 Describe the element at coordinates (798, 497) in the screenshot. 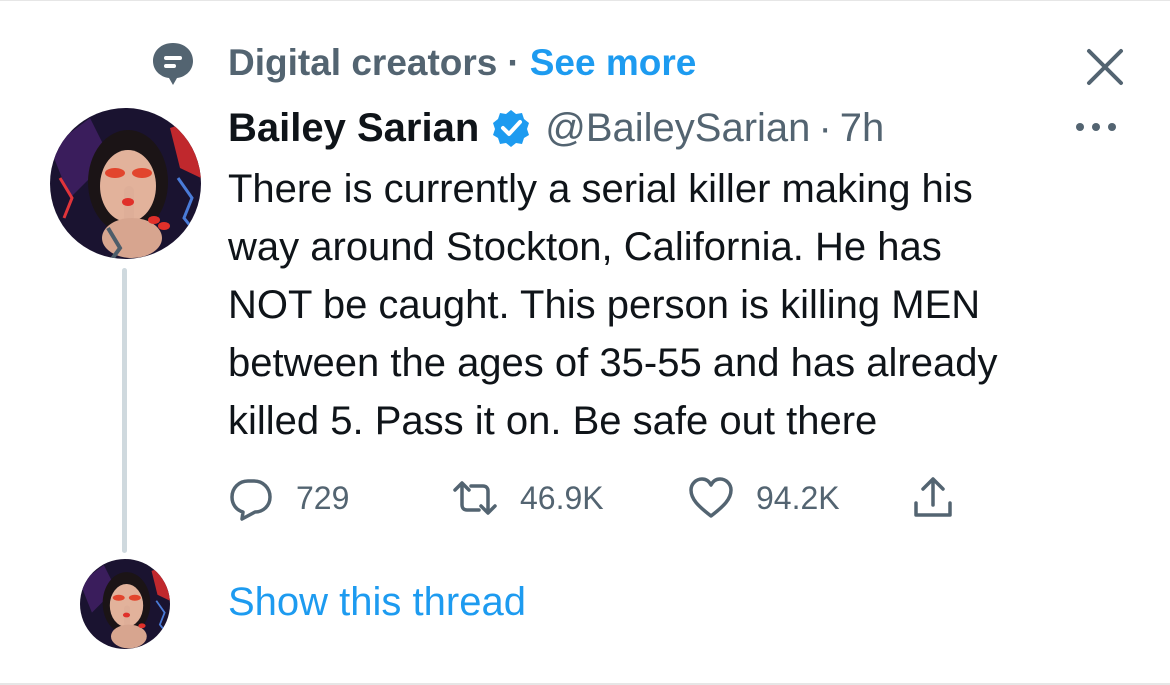

I see `like-count: 94.2K` at that location.